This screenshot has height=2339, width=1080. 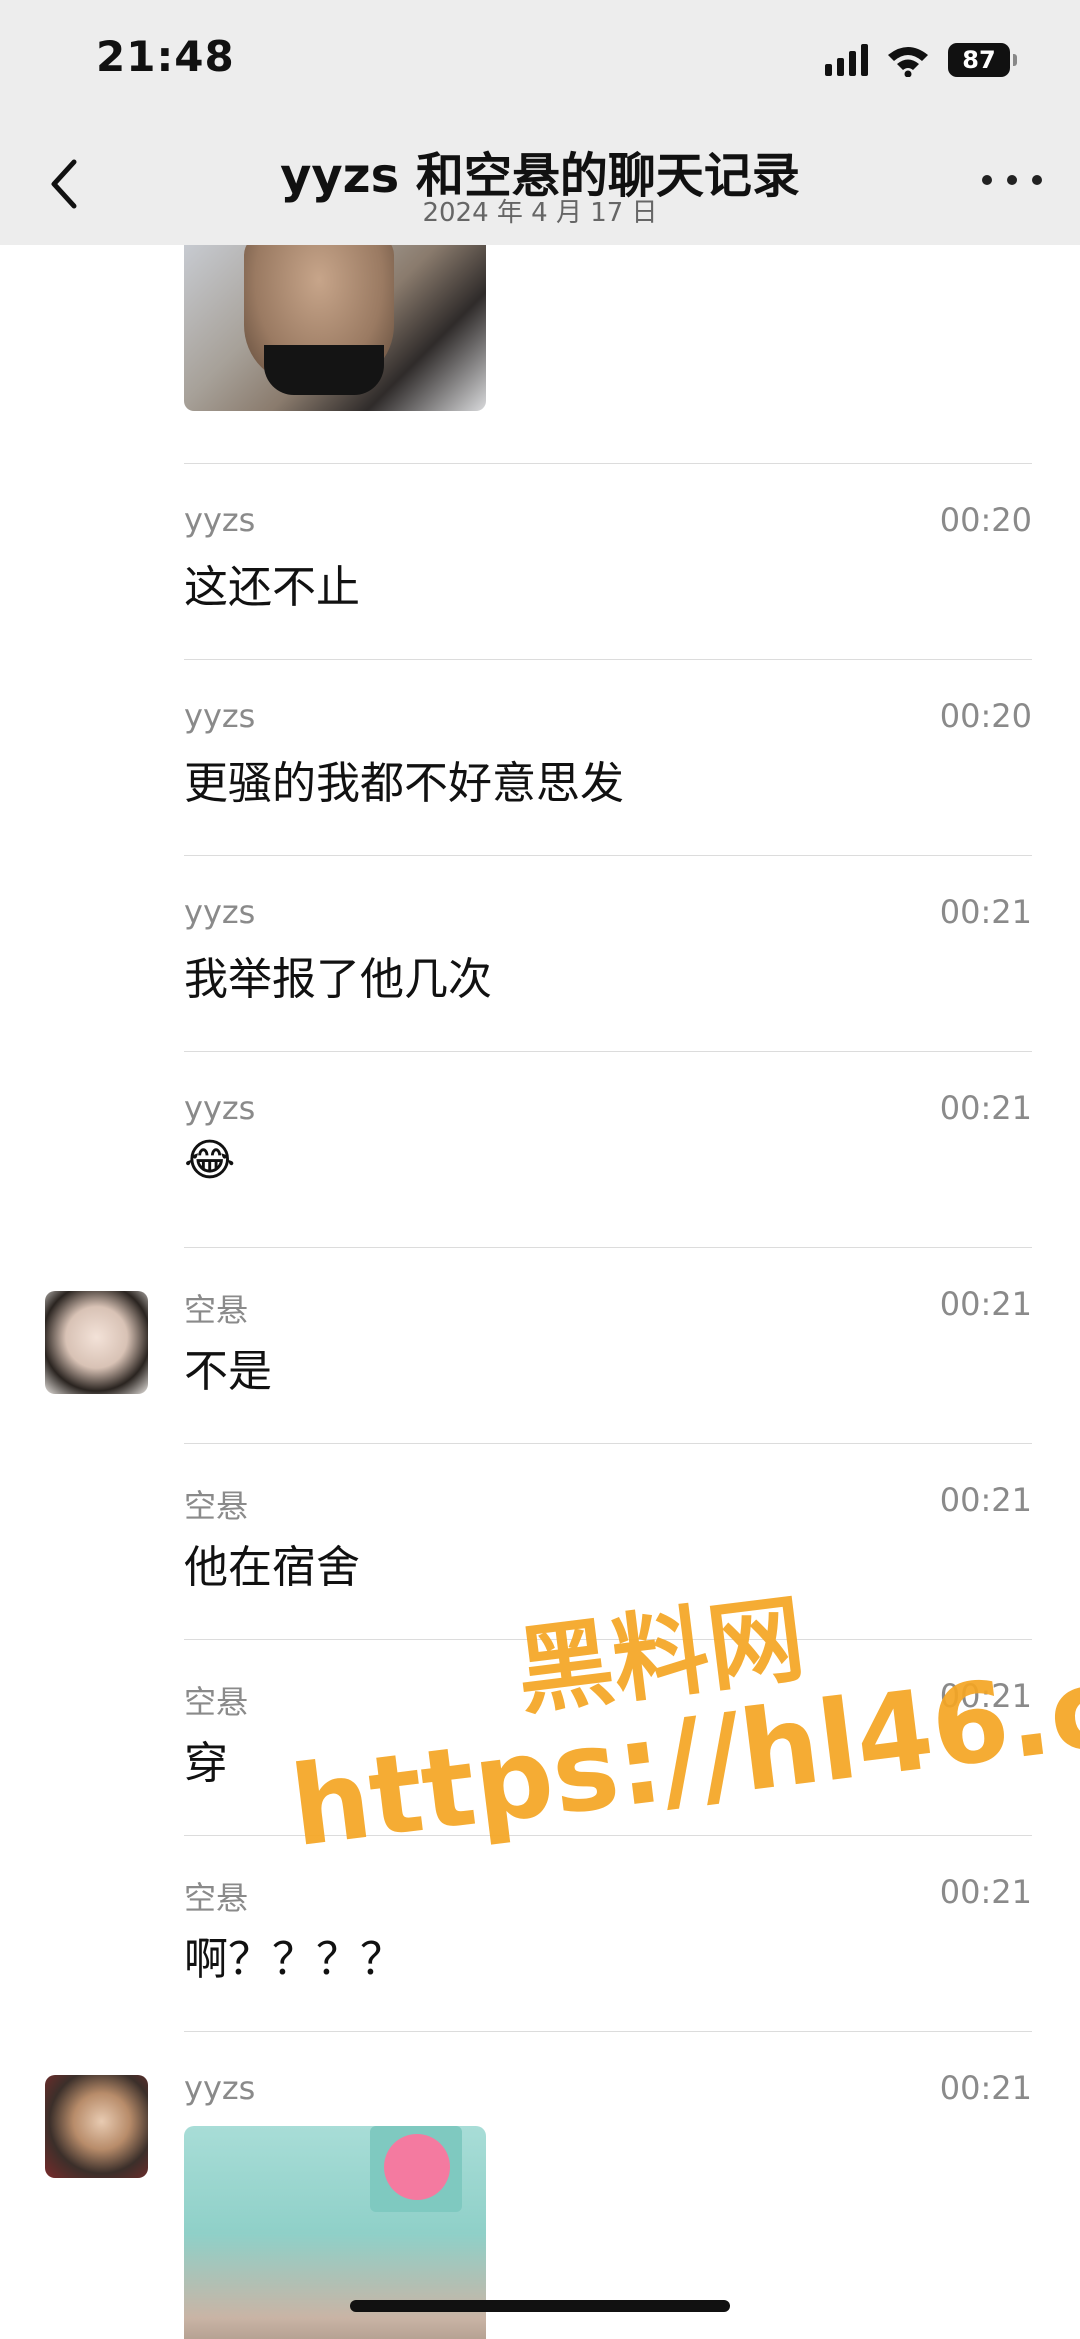 I want to click on list-item: 空悬 00:21 他在宿舍, so click(x=540, y=1541).